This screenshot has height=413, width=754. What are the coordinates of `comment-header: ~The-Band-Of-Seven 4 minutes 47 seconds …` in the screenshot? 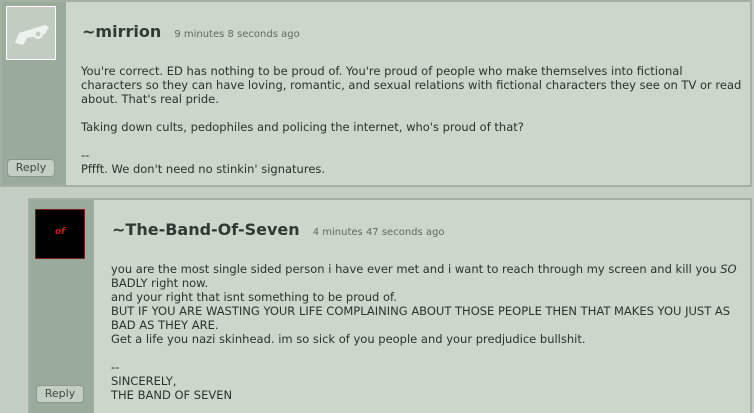 It's located at (278, 229).